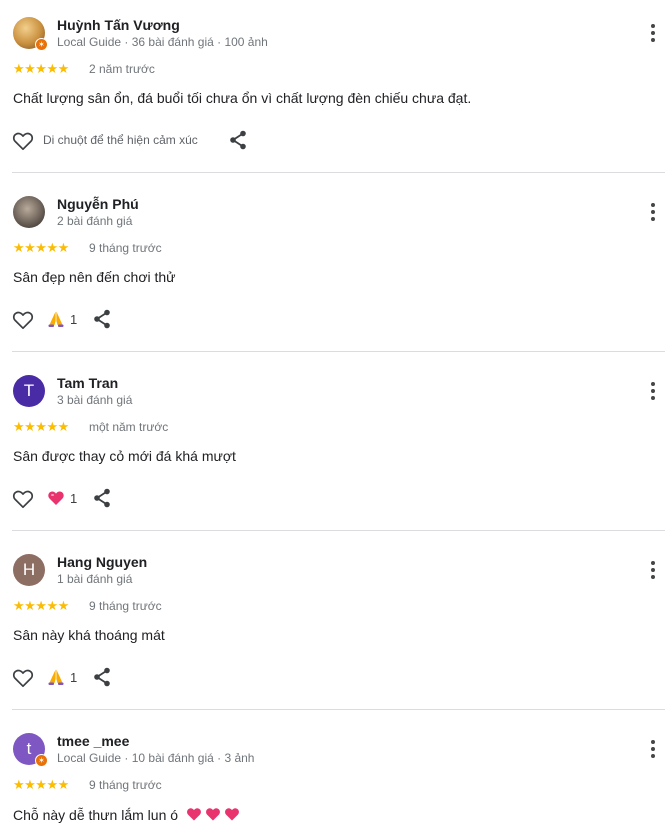  Describe the element at coordinates (95, 221) in the screenshot. I see `reviewer-meta: 2 bài đánh giá` at that location.